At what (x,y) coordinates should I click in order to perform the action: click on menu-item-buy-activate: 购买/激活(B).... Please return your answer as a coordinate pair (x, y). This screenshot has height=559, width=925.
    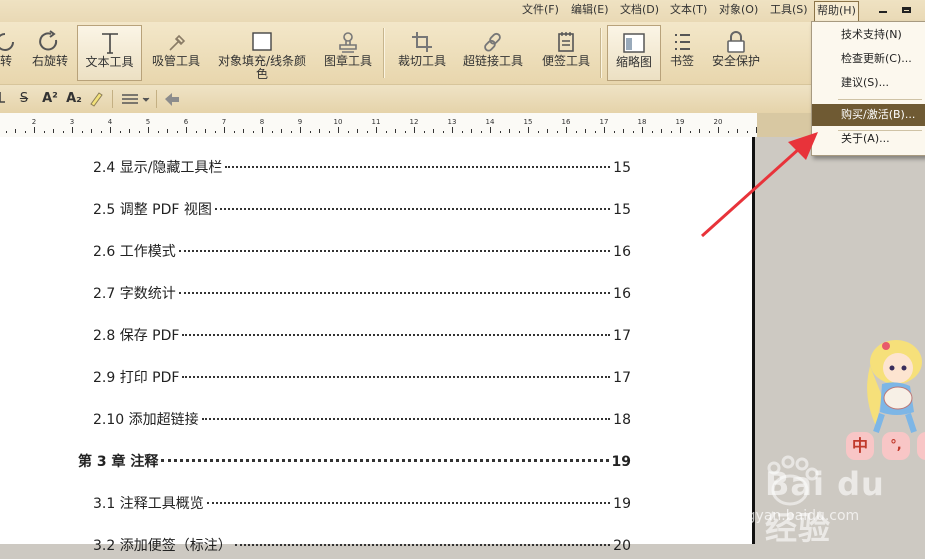
    Looking at the image, I should click on (868, 115).